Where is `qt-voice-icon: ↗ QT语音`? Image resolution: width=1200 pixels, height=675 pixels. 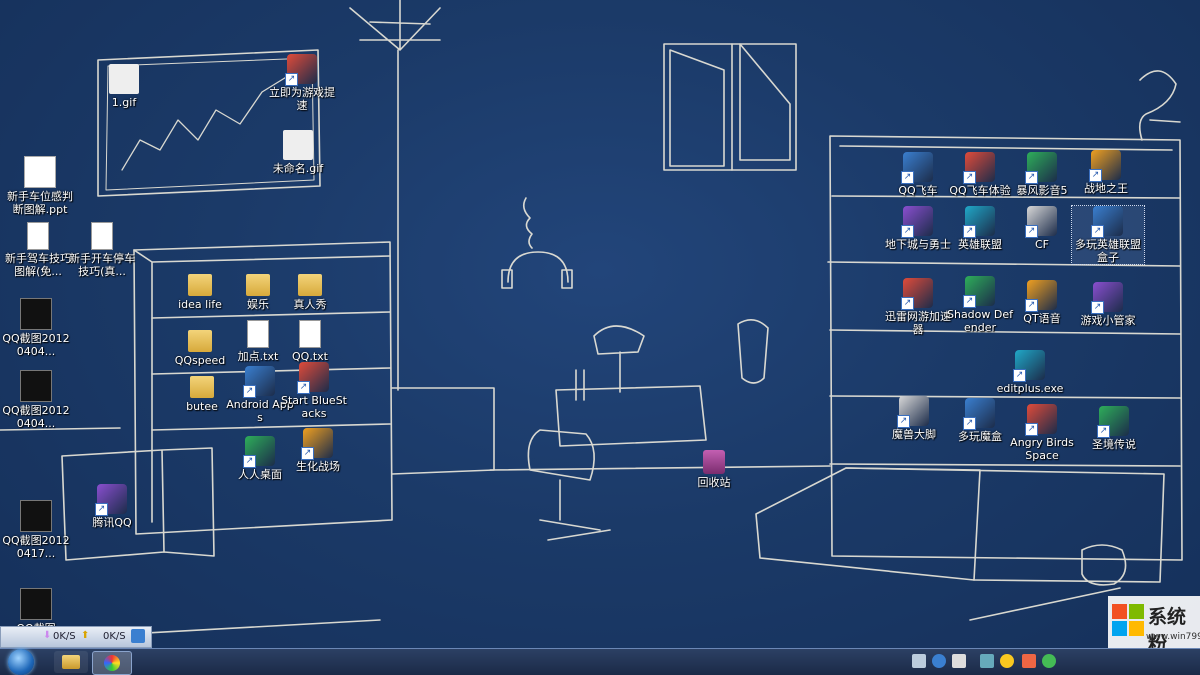 qt-voice-icon: ↗ QT语音 is located at coordinates (1042, 302).